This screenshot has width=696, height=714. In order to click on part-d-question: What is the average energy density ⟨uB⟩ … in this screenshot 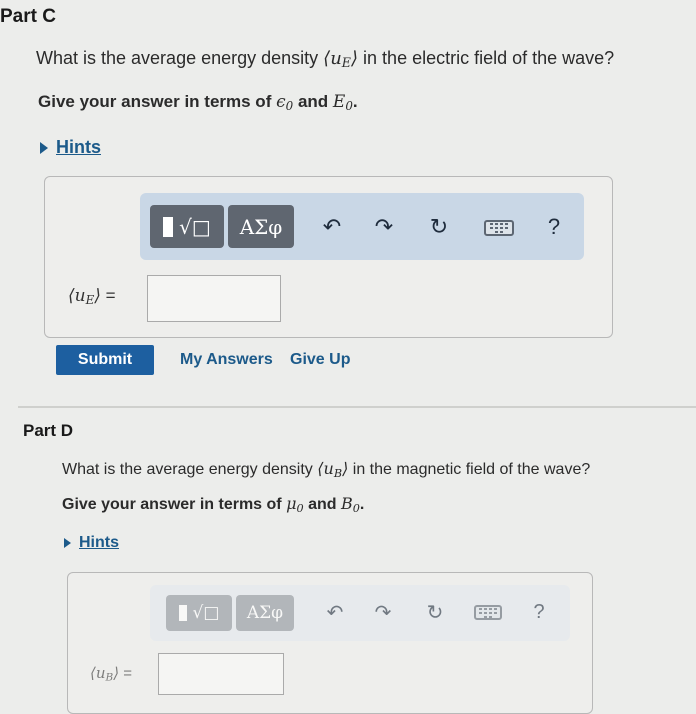, I will do `click(326, 469)`.